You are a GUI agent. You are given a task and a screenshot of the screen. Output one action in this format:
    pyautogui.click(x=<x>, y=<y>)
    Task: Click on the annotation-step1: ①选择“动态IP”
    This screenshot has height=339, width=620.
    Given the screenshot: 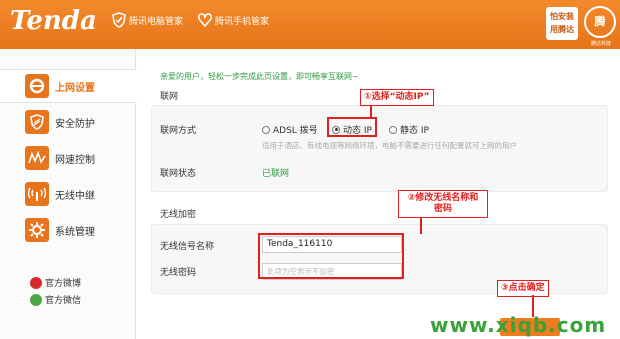 What is the action you would take?
    pyautogui.click(x=397, y=97)
    